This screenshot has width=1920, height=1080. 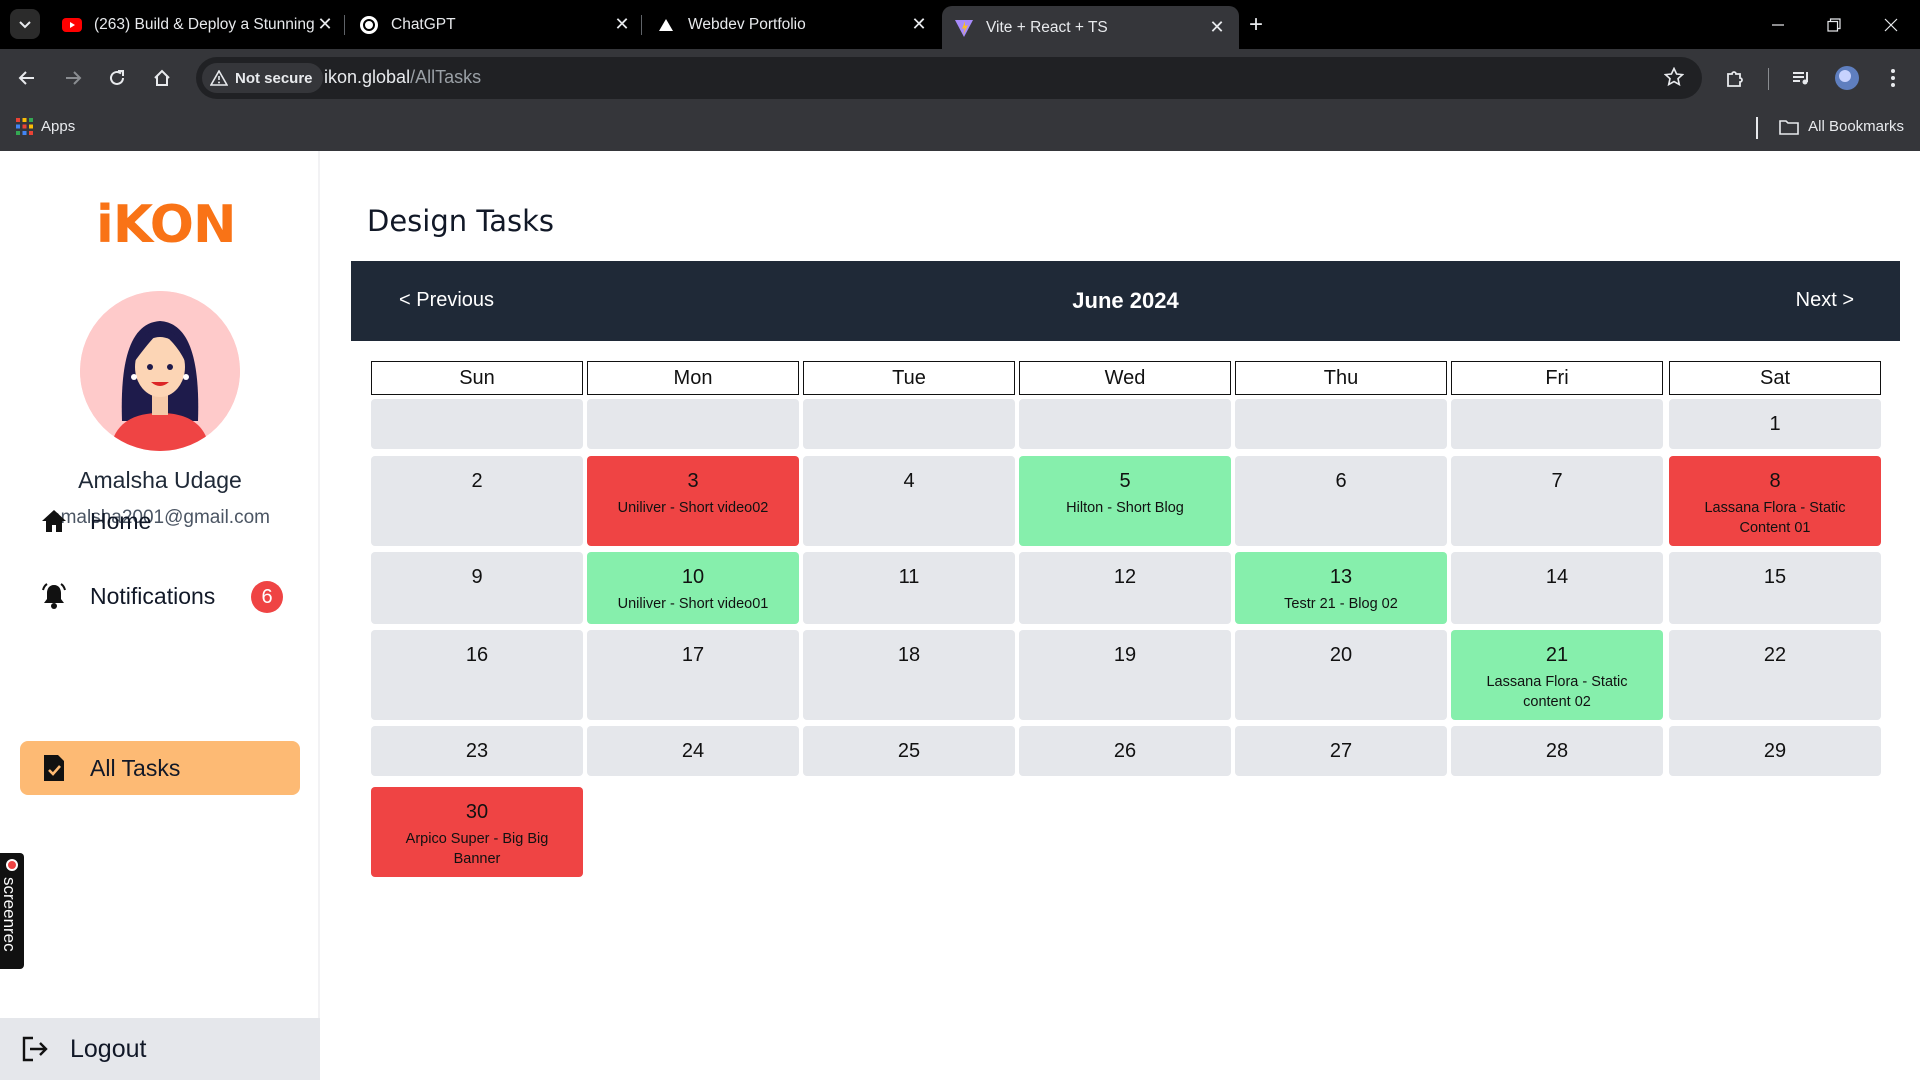 What do you see at coordinates (960, 129) in the screenshot?
I see `bookmarks-bar: Apps All Bookmarks` at bounding box center [960, 129].